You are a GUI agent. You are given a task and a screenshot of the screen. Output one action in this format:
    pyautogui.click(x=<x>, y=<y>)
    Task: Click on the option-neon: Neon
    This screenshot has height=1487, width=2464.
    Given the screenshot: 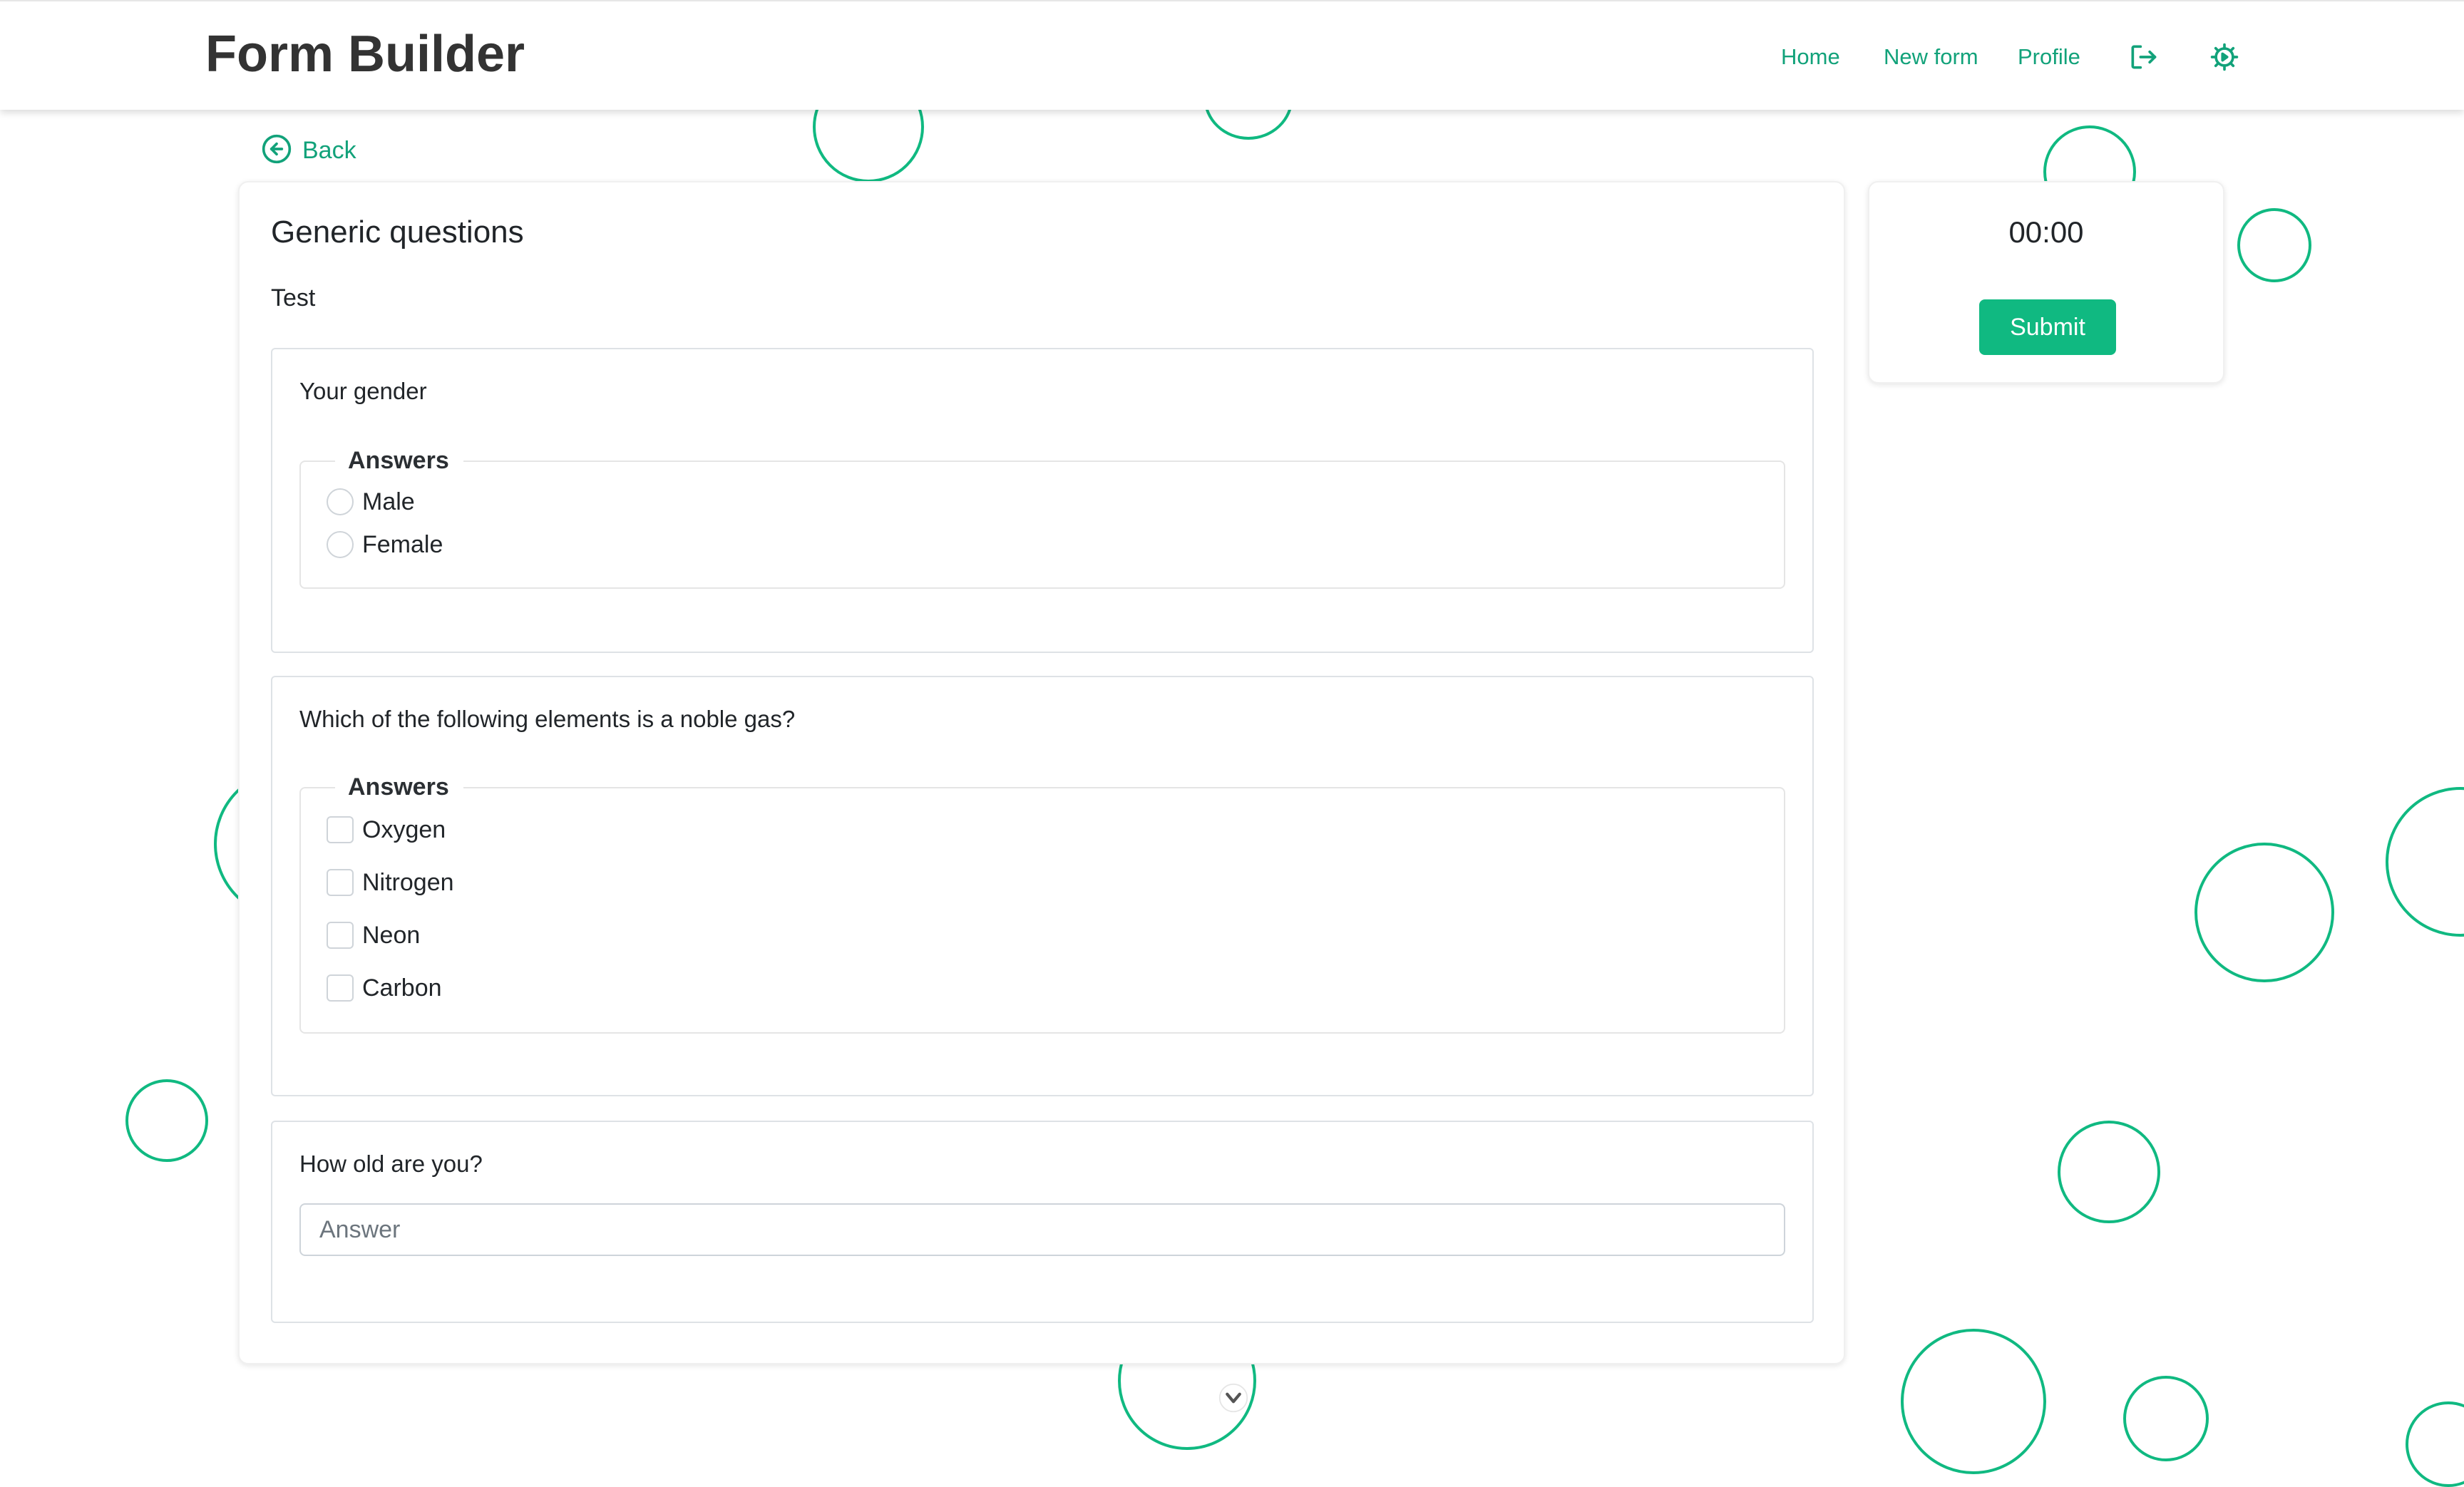 What is the action you would take?
    pyautogui.click(x=373, y=935)
    